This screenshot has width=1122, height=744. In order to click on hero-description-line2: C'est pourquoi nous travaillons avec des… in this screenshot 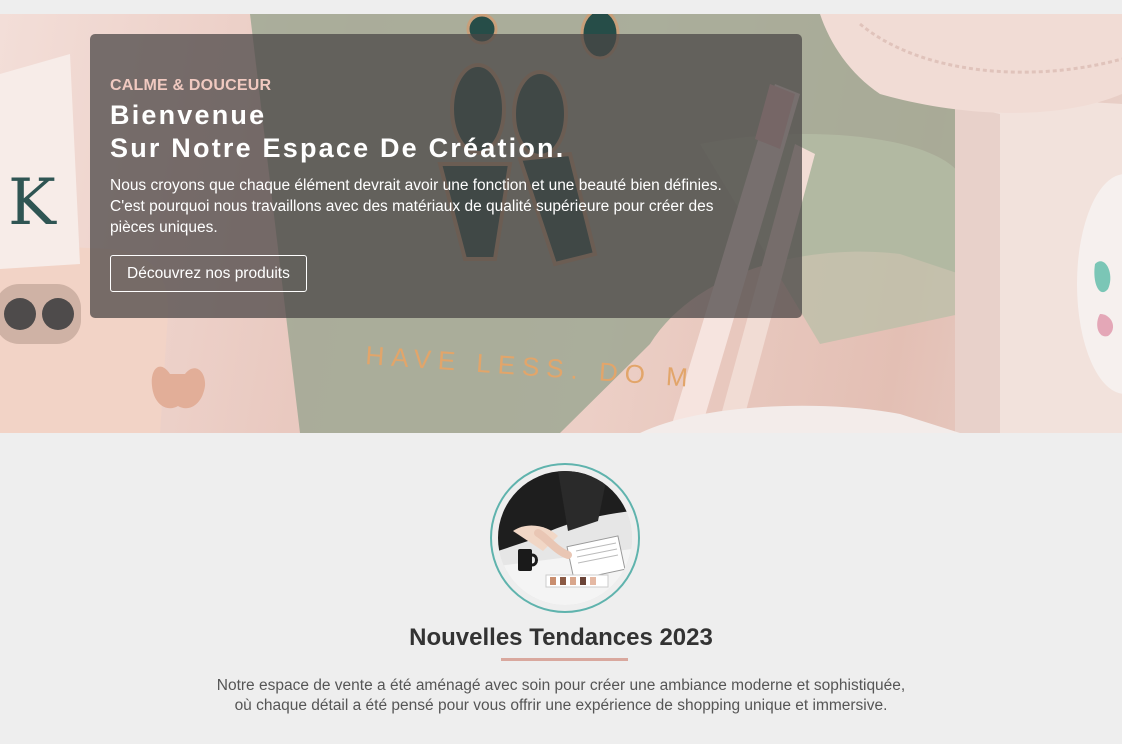, I will do `click(412, 206)`.